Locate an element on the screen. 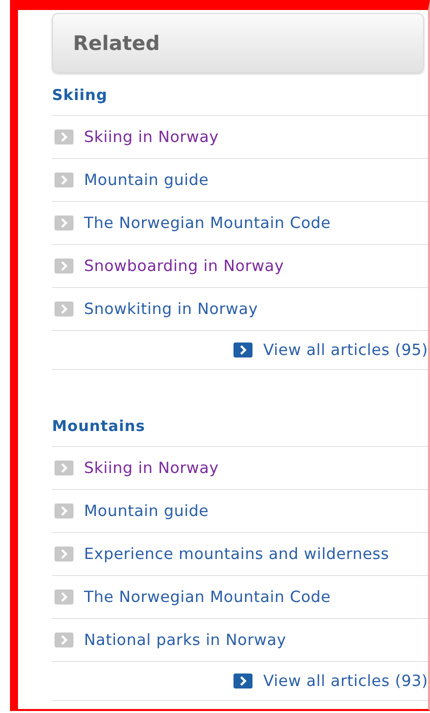 Image resolution: width=430 pixels, height=713 pixels. section-heading: Skiing is located at coordinates (80, 95).